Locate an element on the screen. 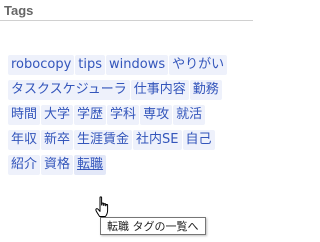 This screenshot has width=320, height=242. tag-link: 年収 is located at coordinates (24, 140).